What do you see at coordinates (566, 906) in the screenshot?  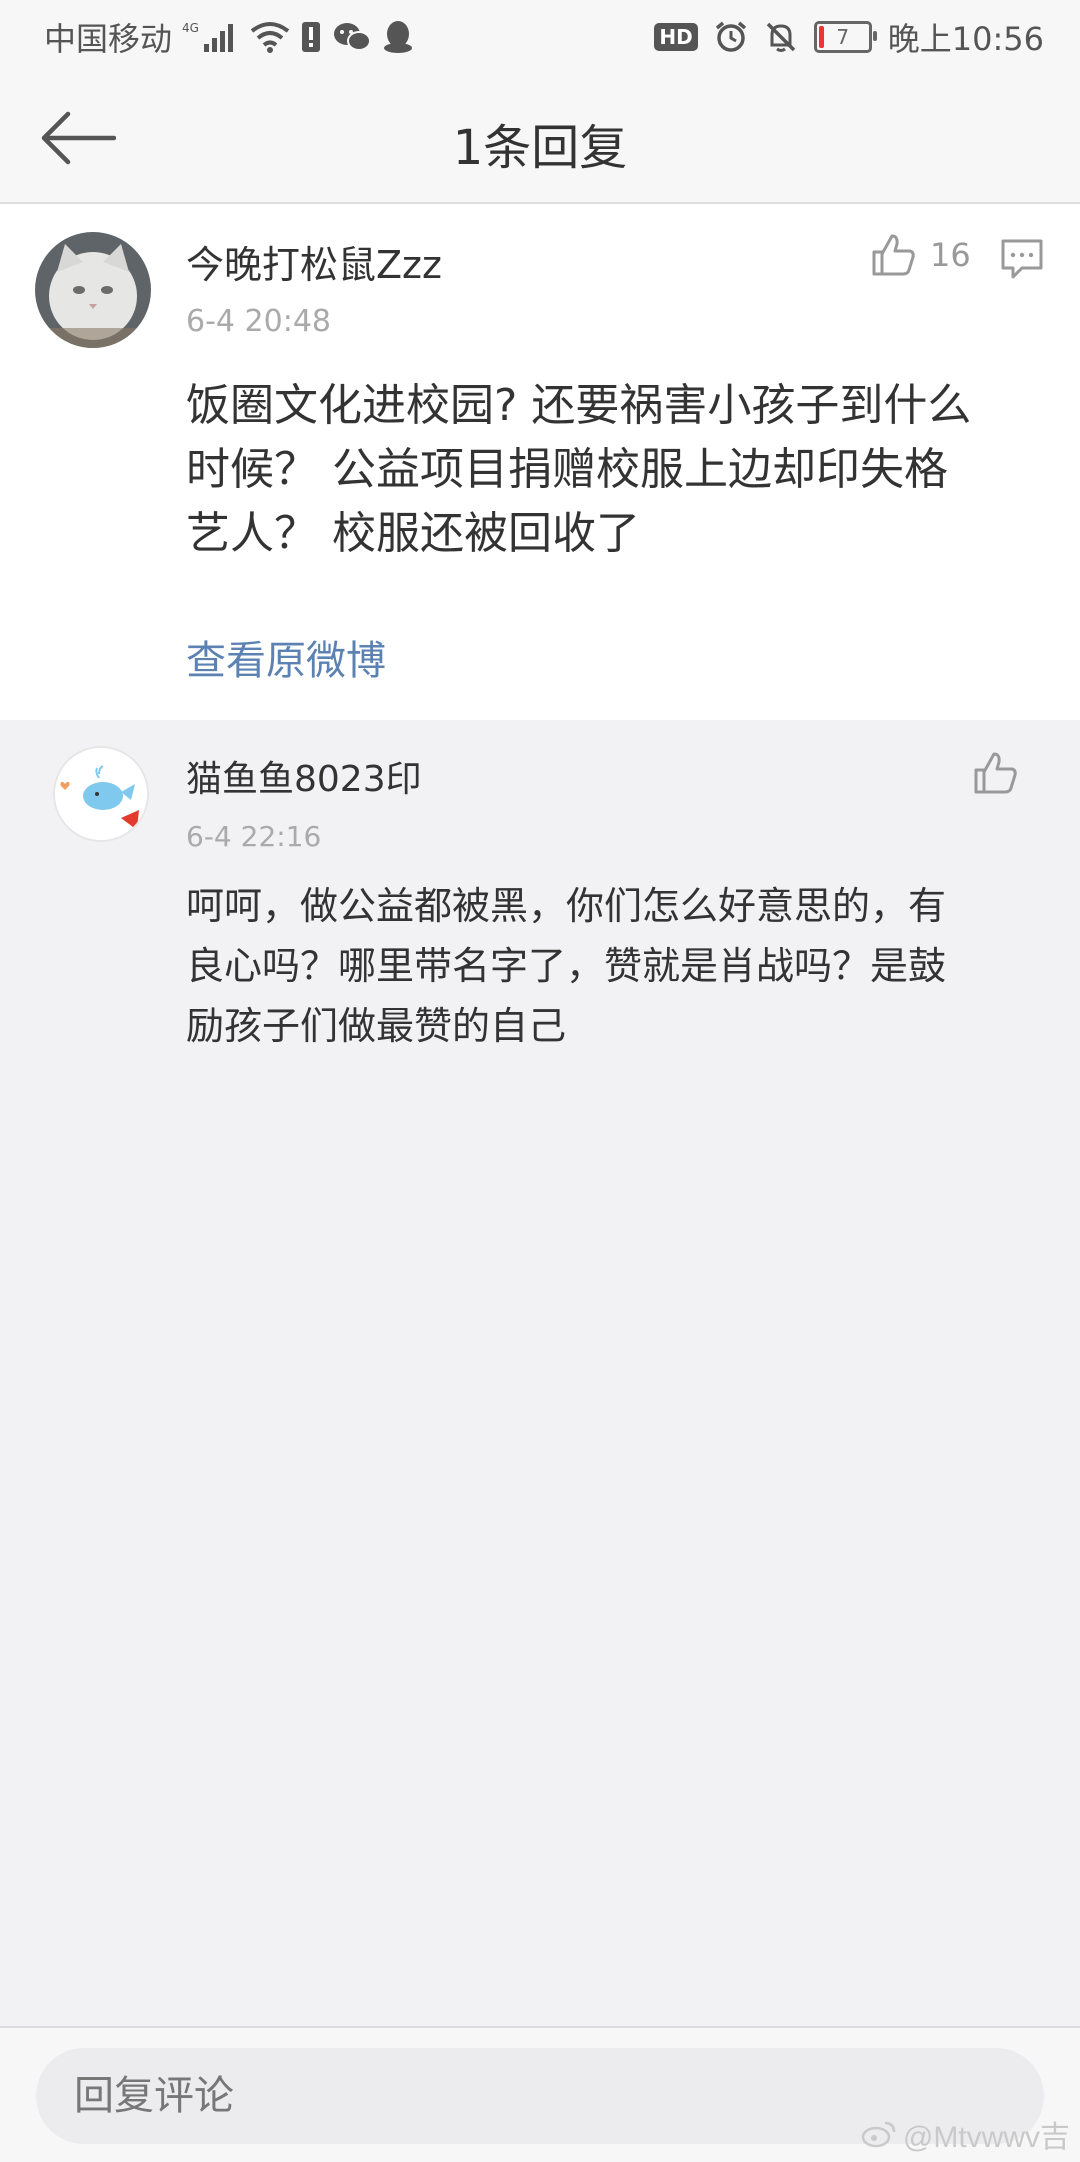 I see `reply-text-line: 呵呵，做公益都被黑，你们怎么好意思的，有` at bounding box center [566, 906].